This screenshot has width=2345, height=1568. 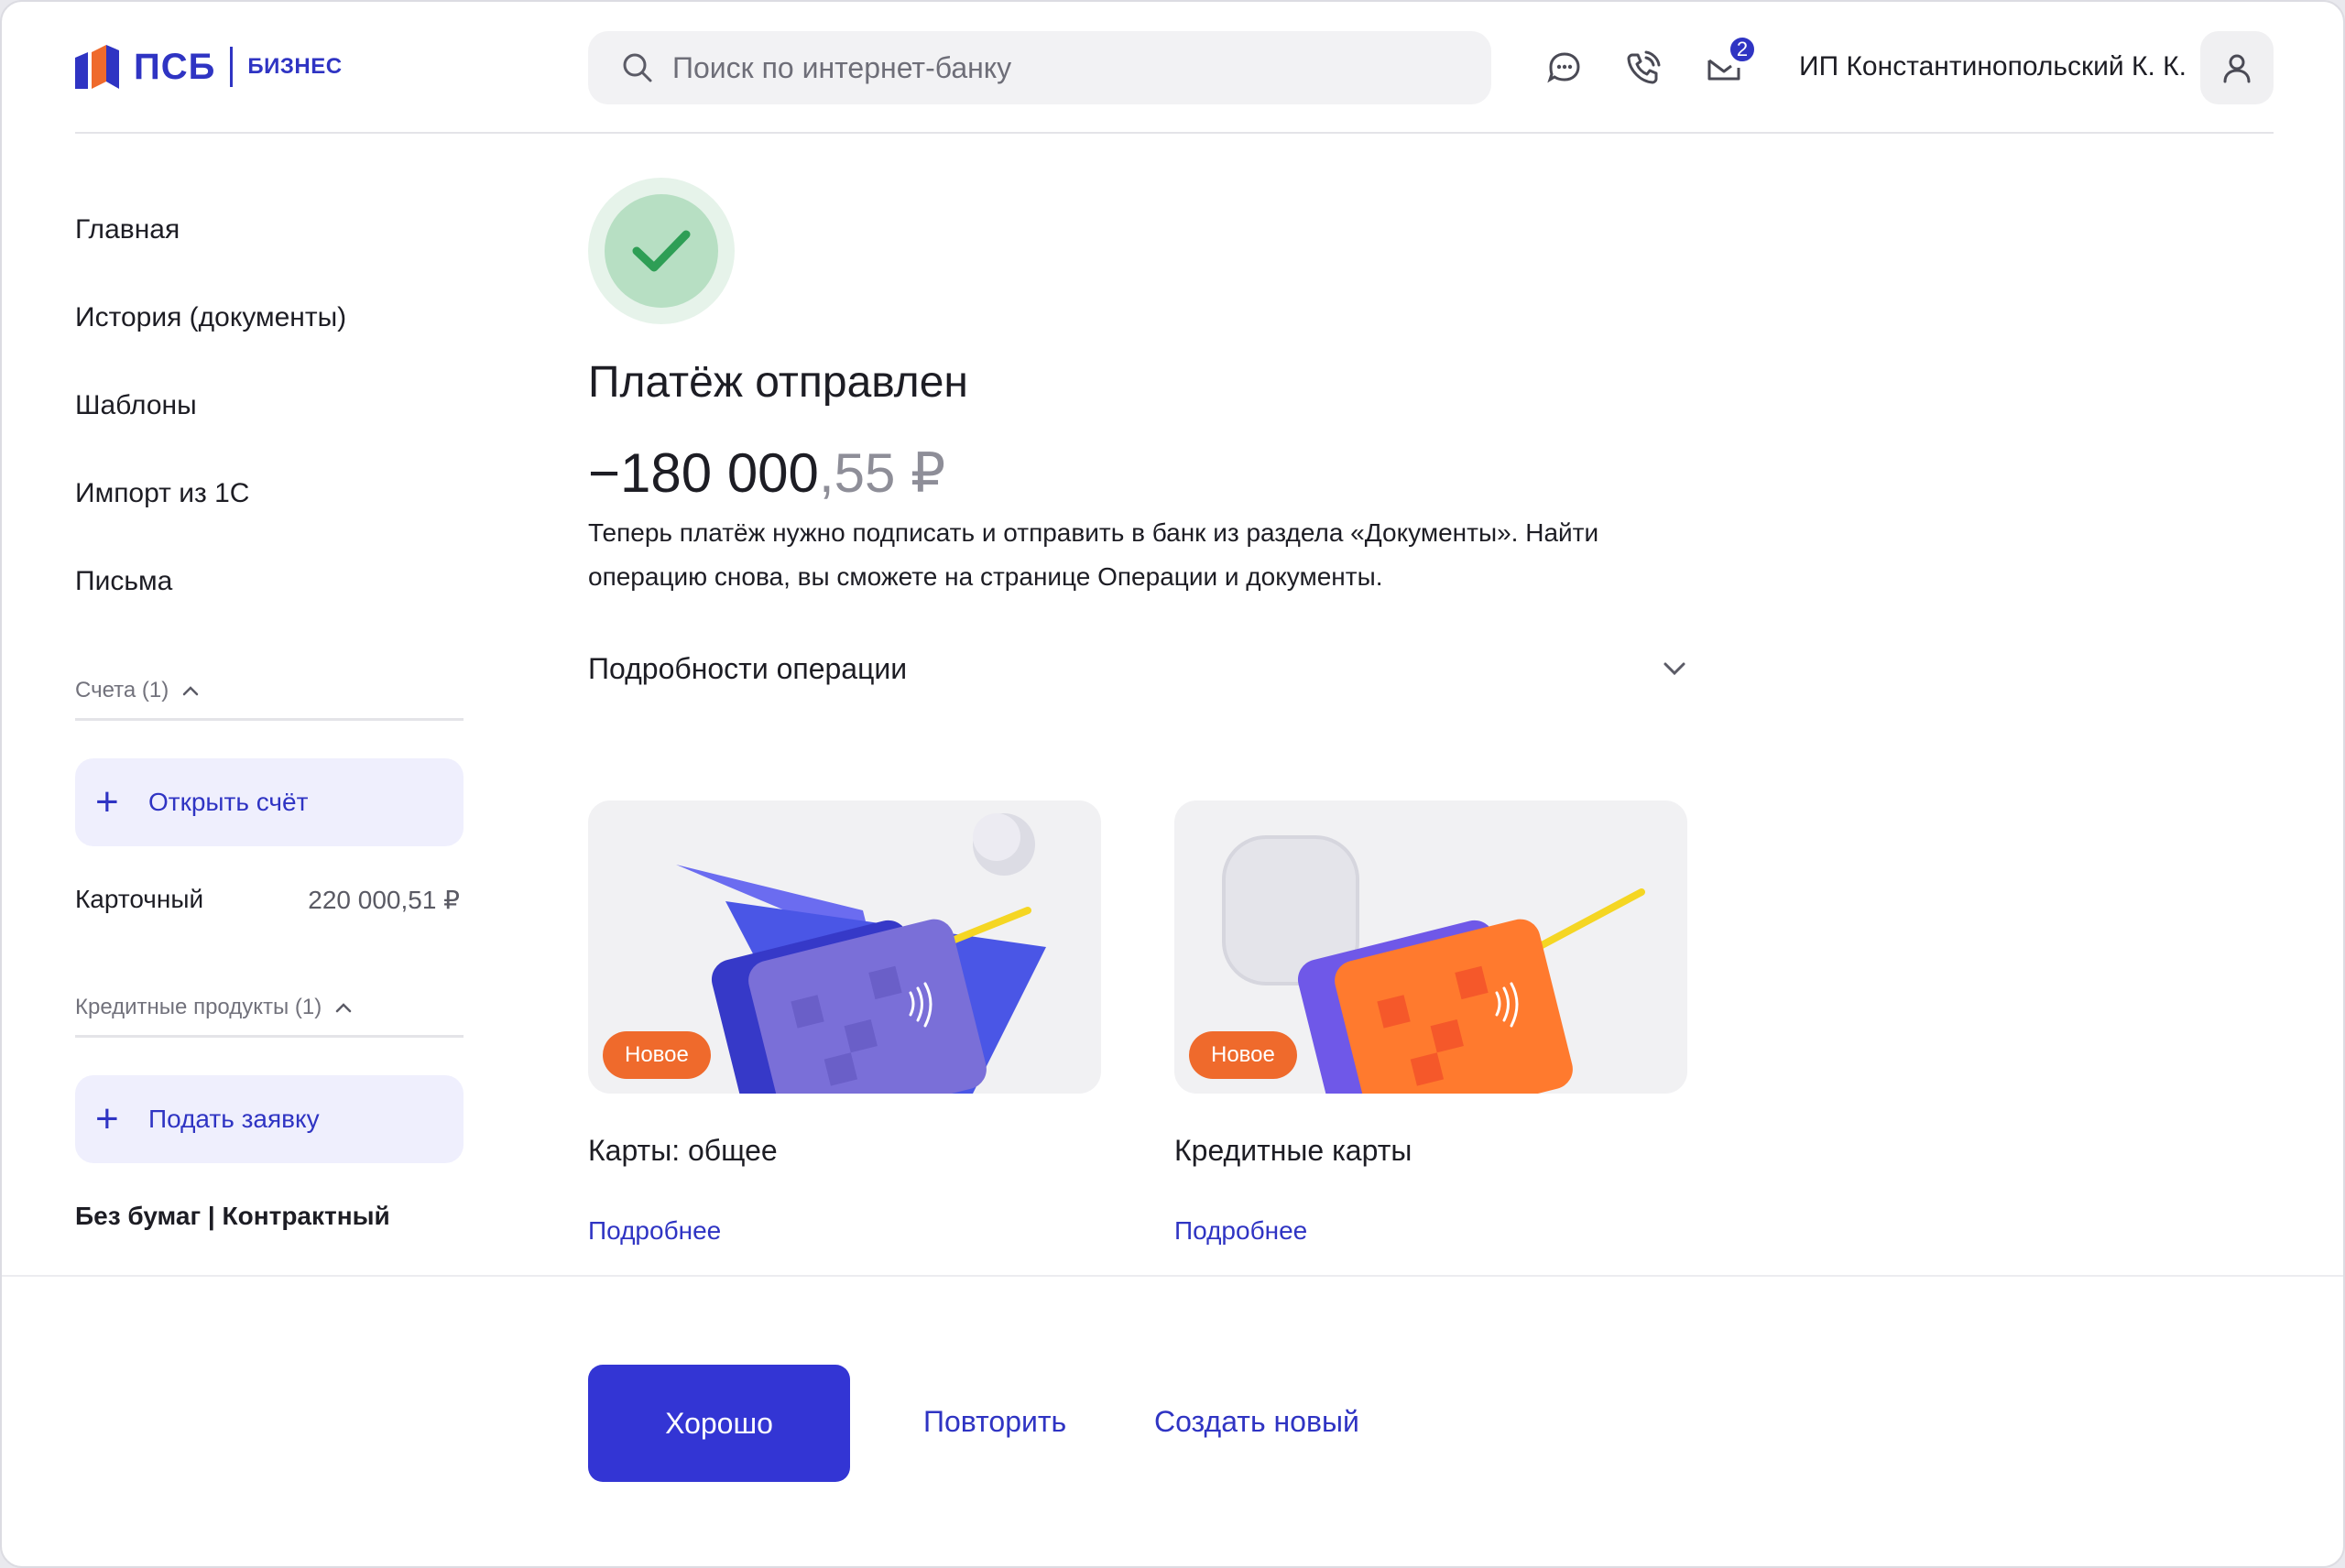 What do you see at coordinates (1564, 68) in the screenshot?
I see `chat-icon` at bounding box center [1564, 68].